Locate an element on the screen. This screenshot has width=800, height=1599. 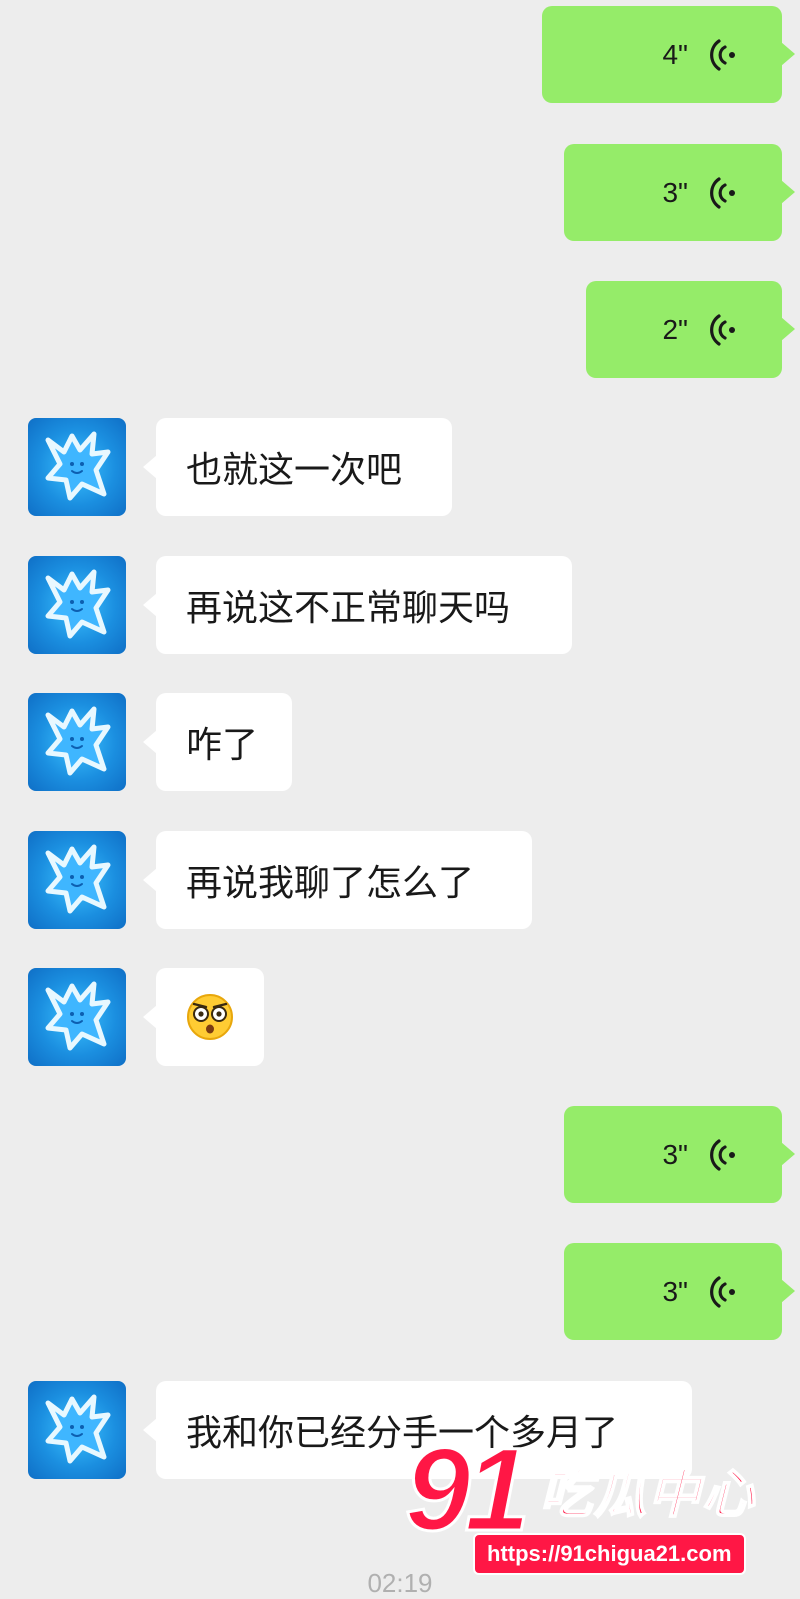
watermark: 91 吃瓜中心 https://91chigua21.com is located at coordinates (594, 1506).